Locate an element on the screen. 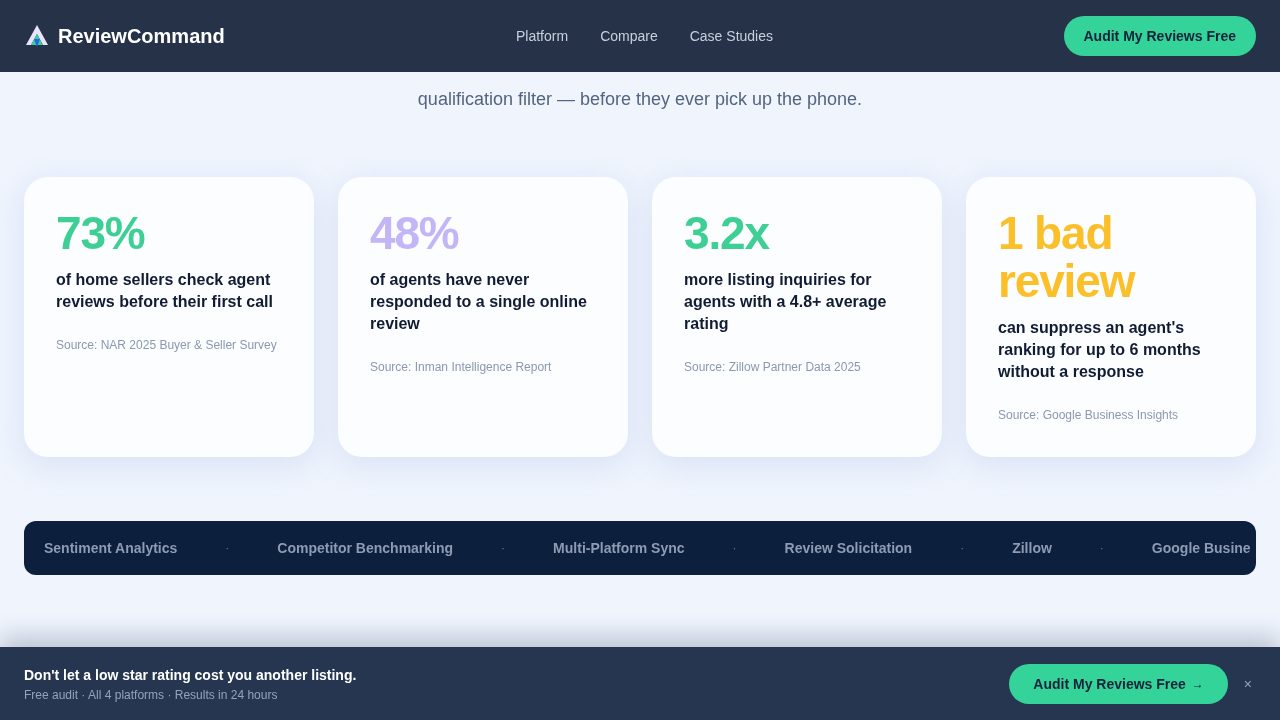 The image size is (1280, 720). stat-value: 48% is located at coordinates (415, 233).